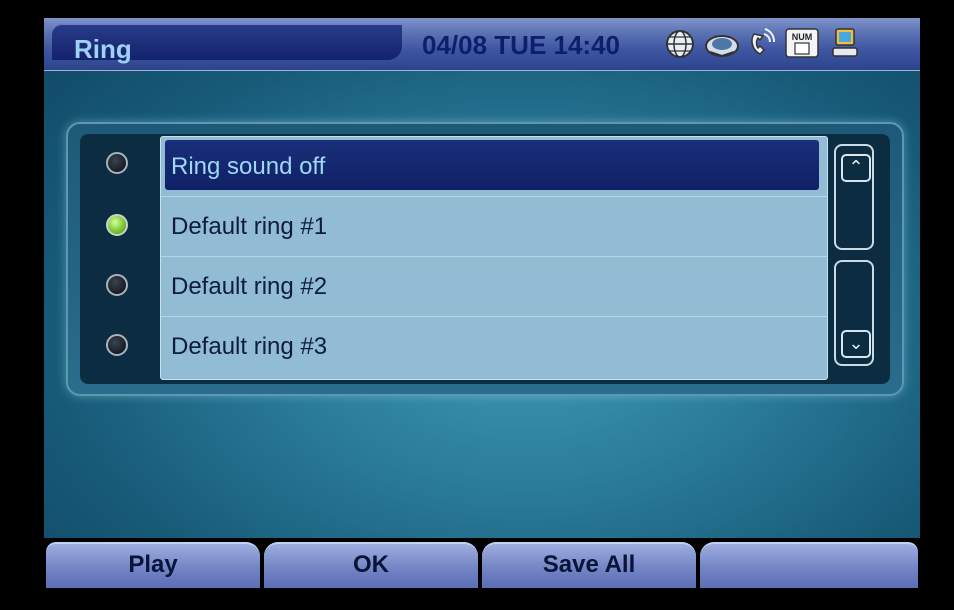  Describe the element at coordinates (854, 197) in the screenshot. I see `scroll-up-button: ⌃` at that location.